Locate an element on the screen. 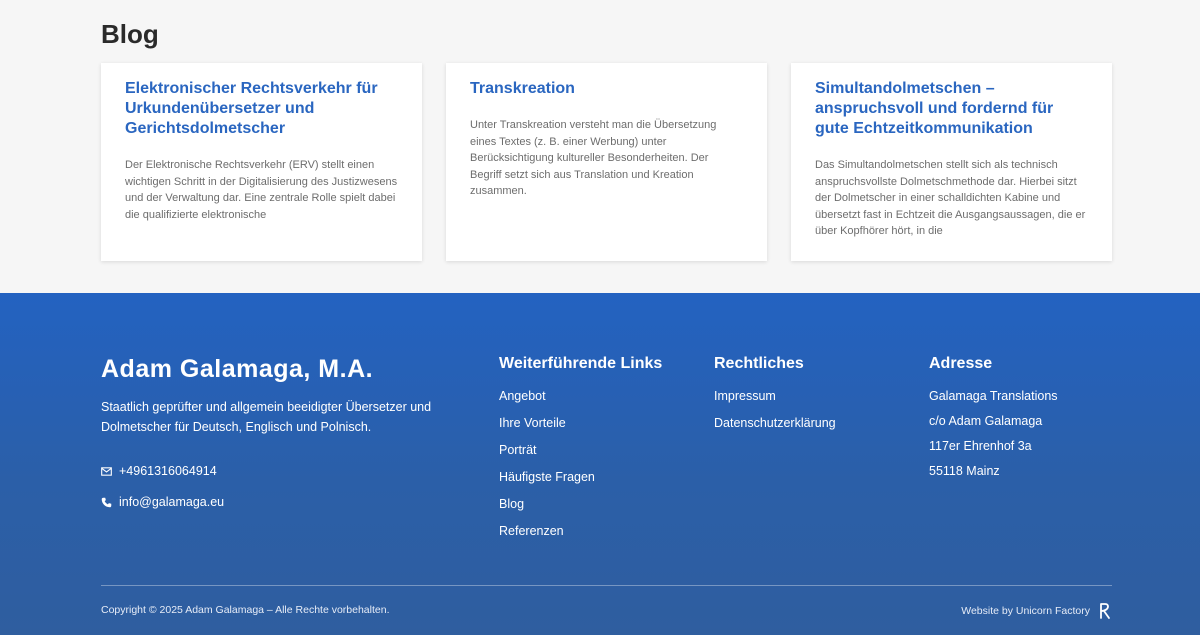 Image resolution: width=1200 pixels, height=635 pixels. footer-link-datenschutz: Datenschutzerklärung is located at coordinates (775, 423).